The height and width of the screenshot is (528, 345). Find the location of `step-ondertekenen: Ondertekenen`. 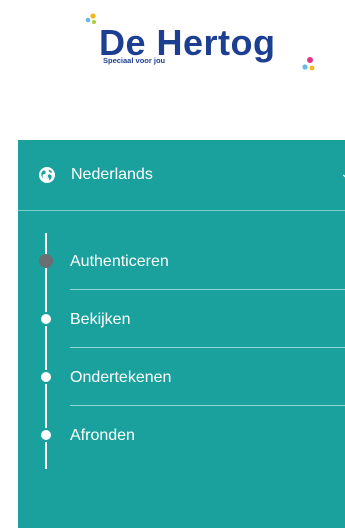

step-ondertekenen: Ondertekenen is located at coordinates (181, 377).